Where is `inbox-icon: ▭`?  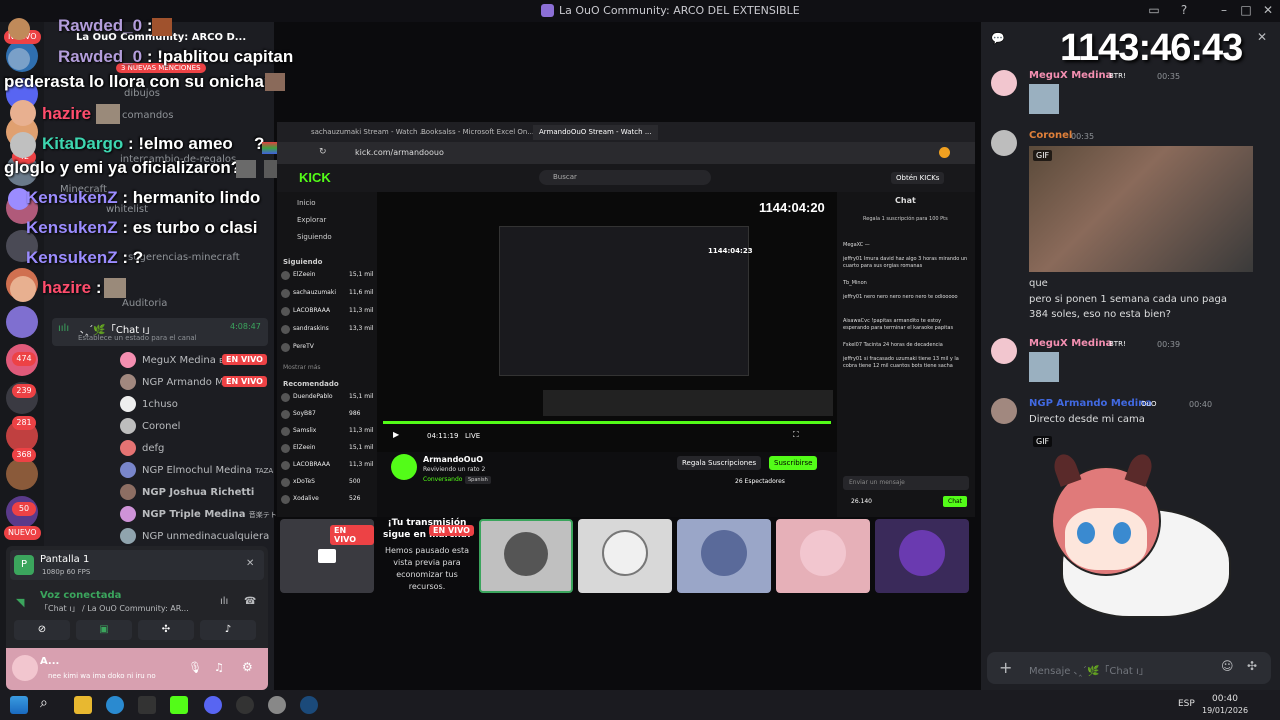
inbox-icon: ▭ is located at coordinates (1154, 11).